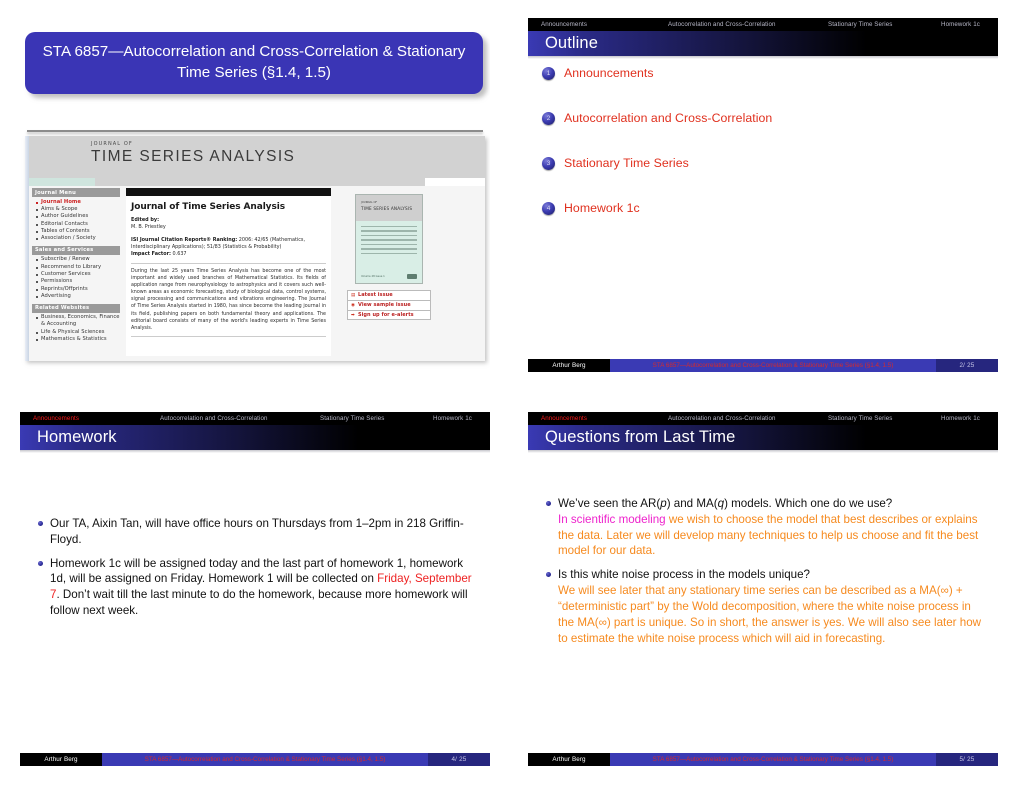  Describe the element at coordinates (78, 259) in the screenshot. I see `journal-menu-item: Subscribe / Renew` at that location.